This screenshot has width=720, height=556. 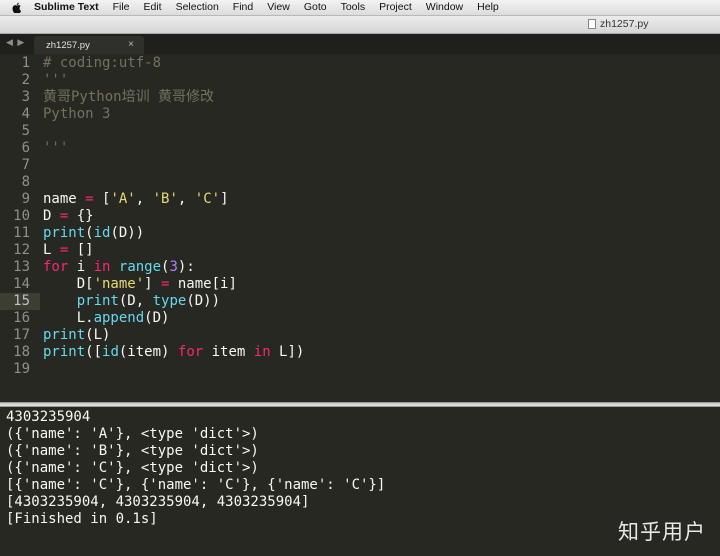 I want to click on code-line: 8, so click(x=360, y=182).